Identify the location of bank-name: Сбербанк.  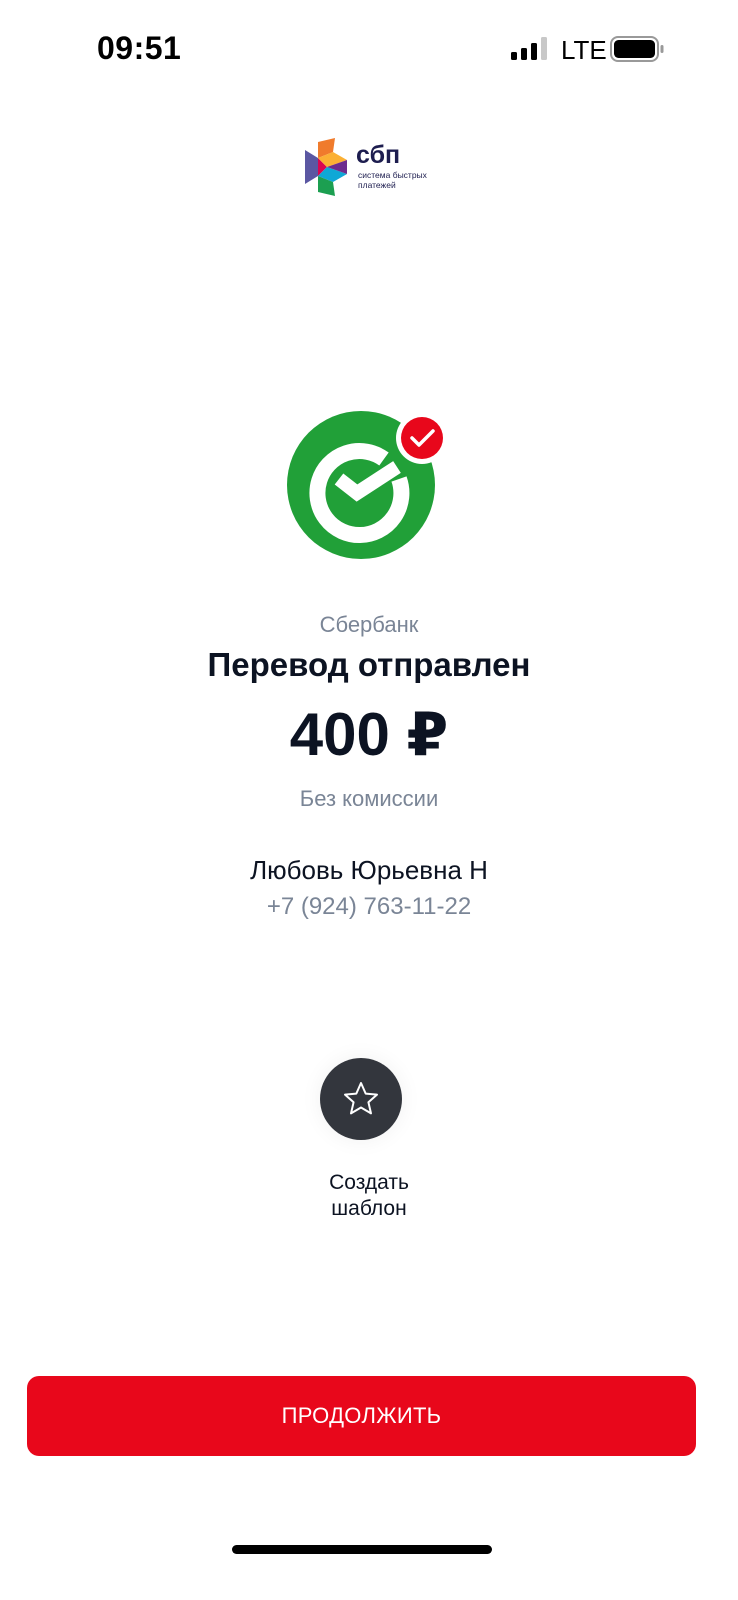
(369, 624).